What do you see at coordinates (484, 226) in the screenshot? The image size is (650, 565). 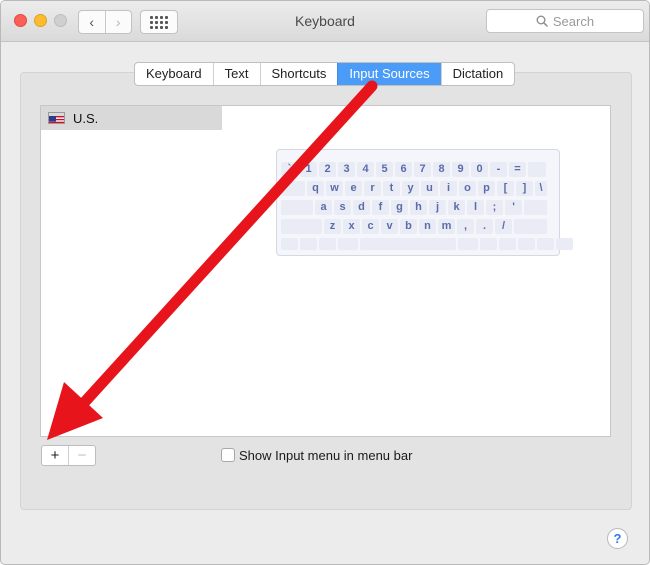 I see `key: .` at bounding box center [484, 226].